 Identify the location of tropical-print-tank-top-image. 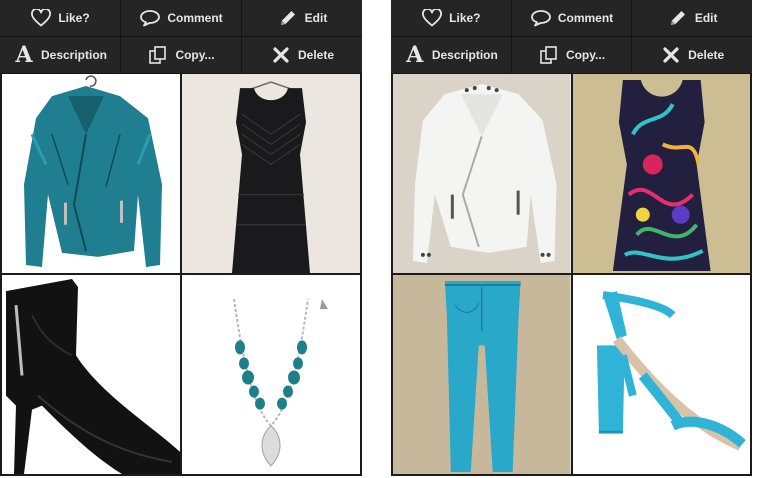
(661, 173).